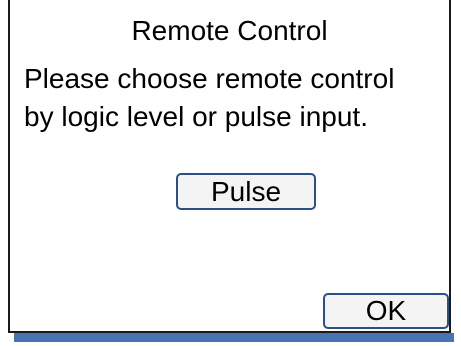 The image size is (461, 347). Describe the element at coordinates (386, 311) in the screenshot. I see `ok-button: OK` at that location.